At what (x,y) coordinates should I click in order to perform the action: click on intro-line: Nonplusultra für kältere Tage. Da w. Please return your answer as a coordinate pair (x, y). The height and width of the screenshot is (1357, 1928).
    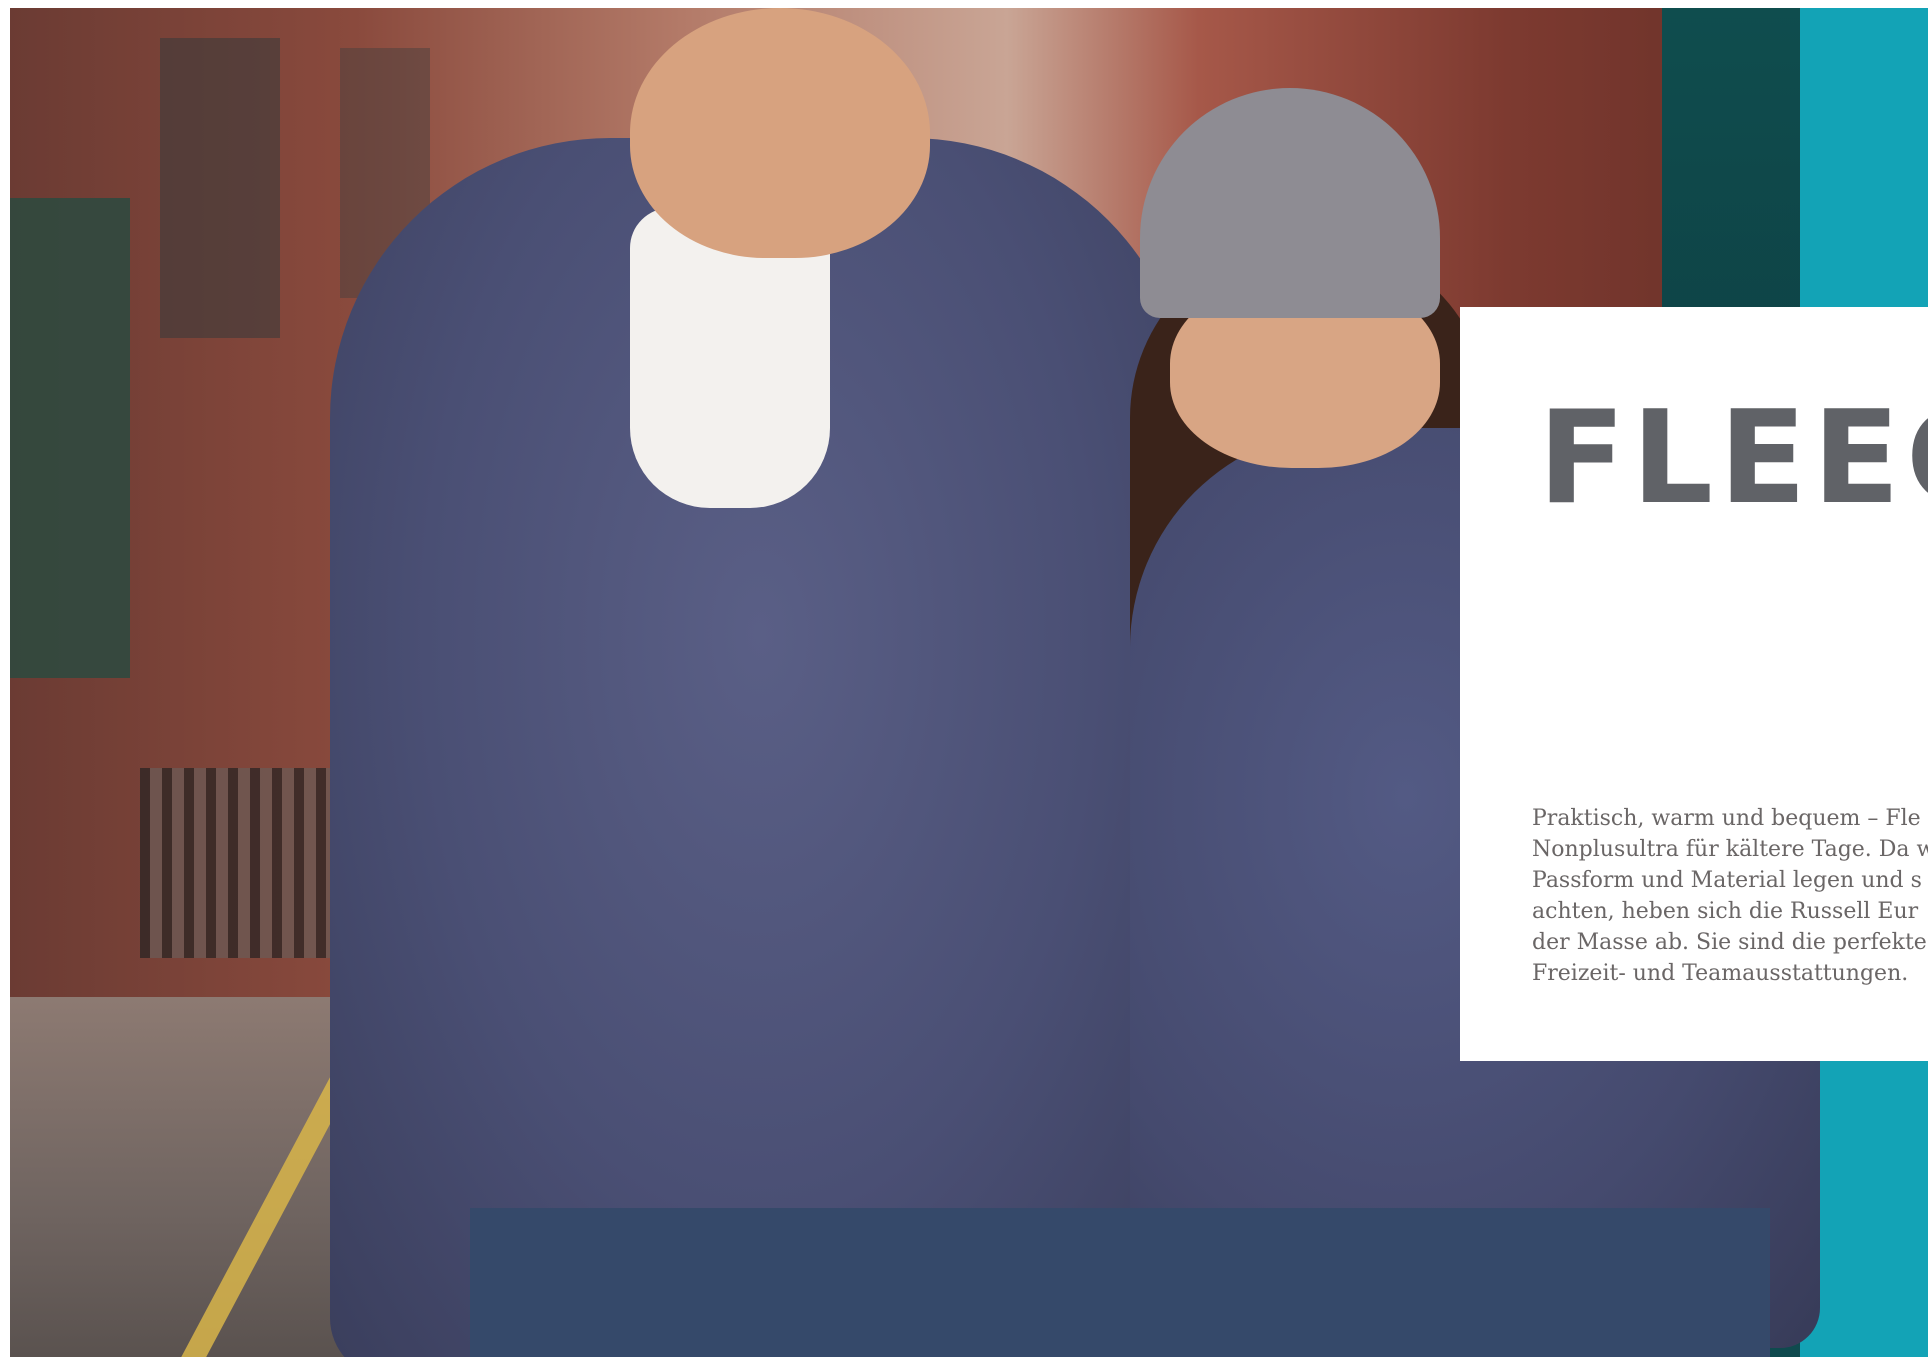
    Looking at the image, I should click on (1730, 849).